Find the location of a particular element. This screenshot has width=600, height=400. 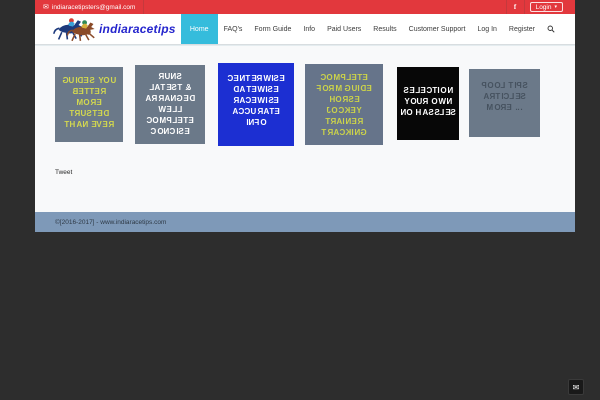

nav-item-info: Info is located at coordinates (309, 29).